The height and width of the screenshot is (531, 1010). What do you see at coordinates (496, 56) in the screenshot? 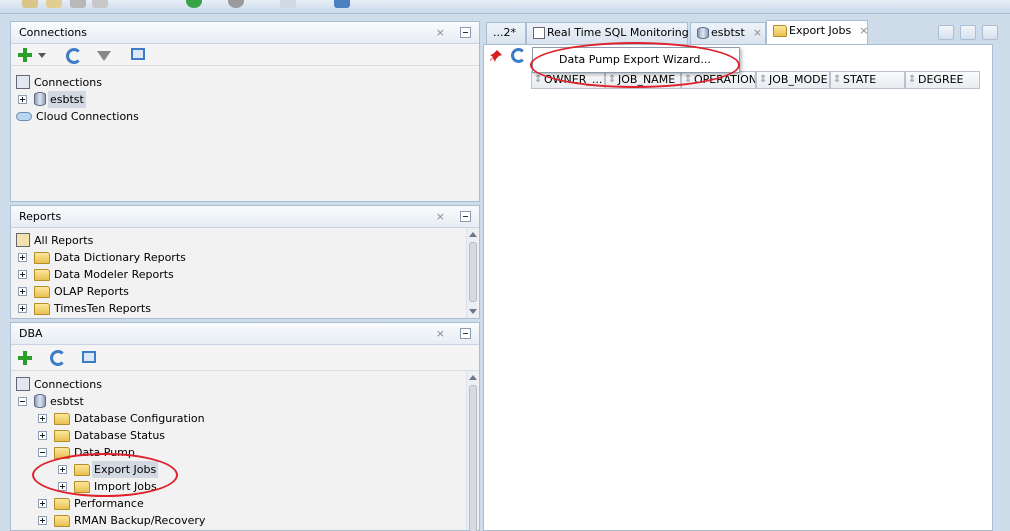
I see `pin-icon` at bounding box center [496, 56].